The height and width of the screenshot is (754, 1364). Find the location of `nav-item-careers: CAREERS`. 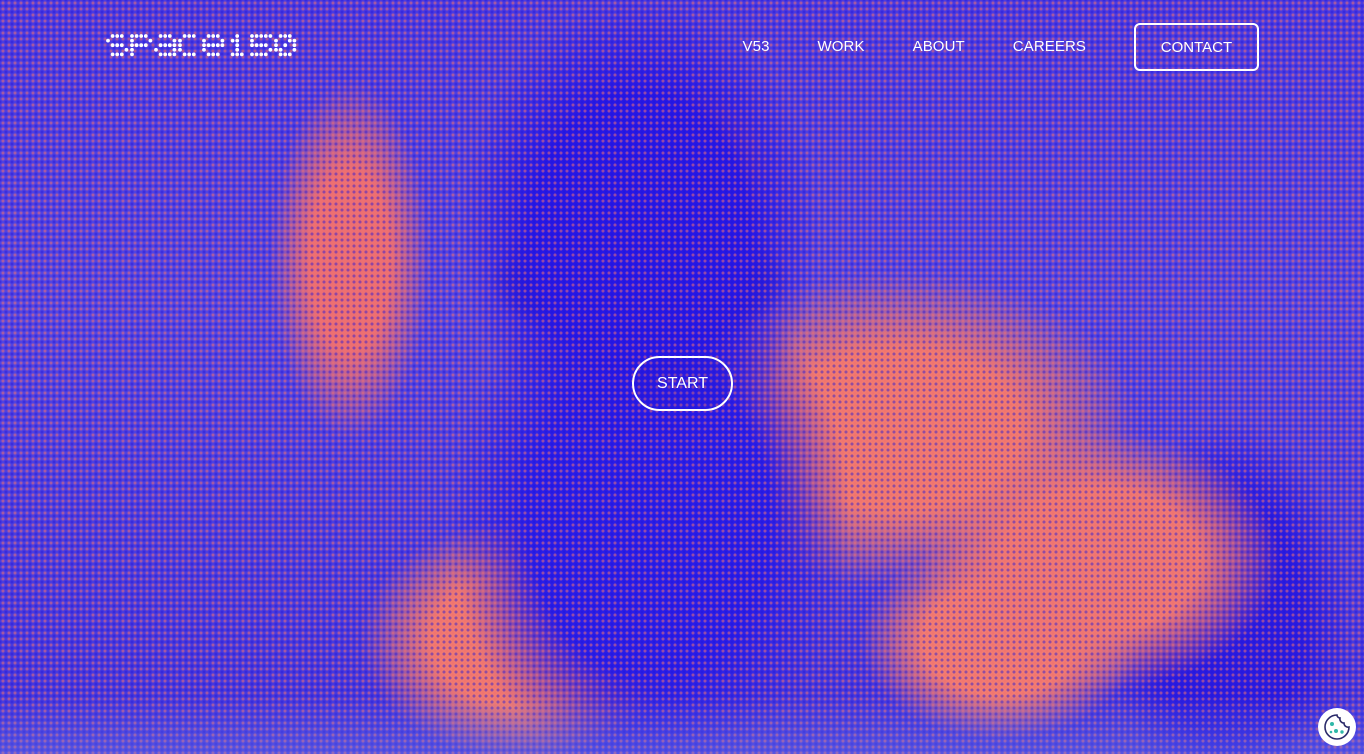

nav-item-careers: CAREERS is located at coordinates (1049, 47).